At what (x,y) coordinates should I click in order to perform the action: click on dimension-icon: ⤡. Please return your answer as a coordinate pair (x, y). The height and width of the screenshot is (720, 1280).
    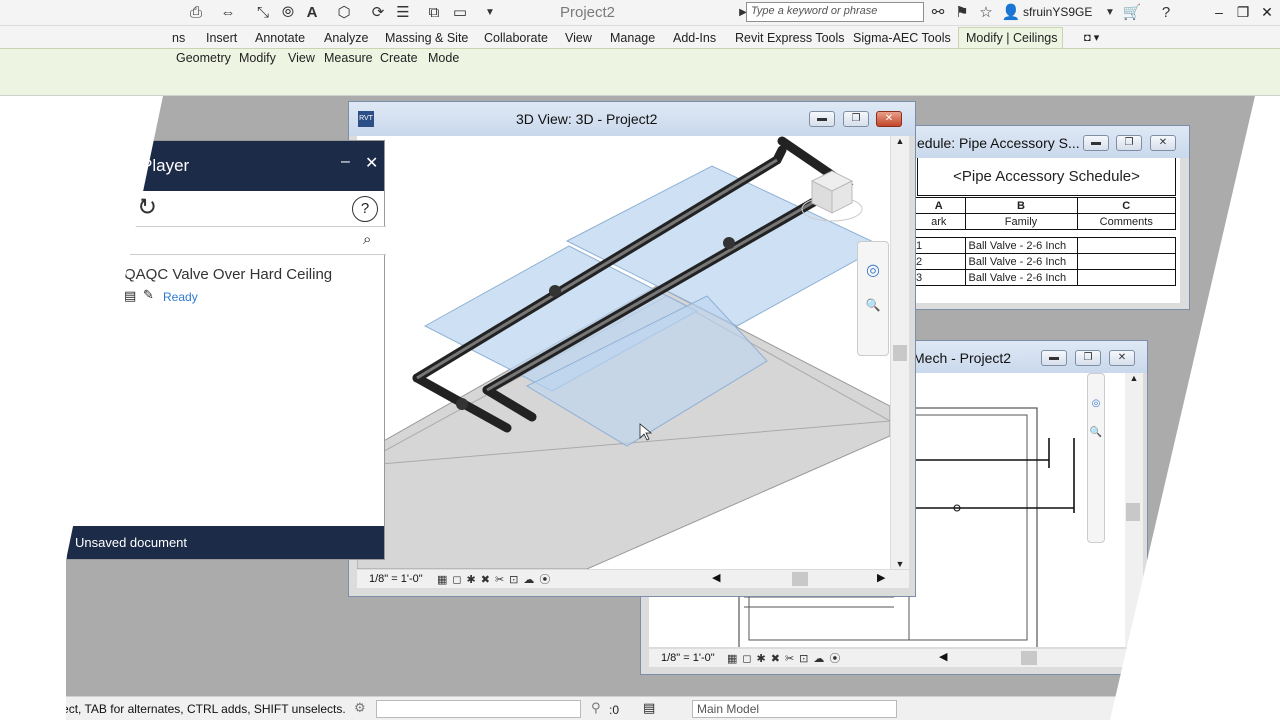
    Looking at the image, I should click on (263, 13).